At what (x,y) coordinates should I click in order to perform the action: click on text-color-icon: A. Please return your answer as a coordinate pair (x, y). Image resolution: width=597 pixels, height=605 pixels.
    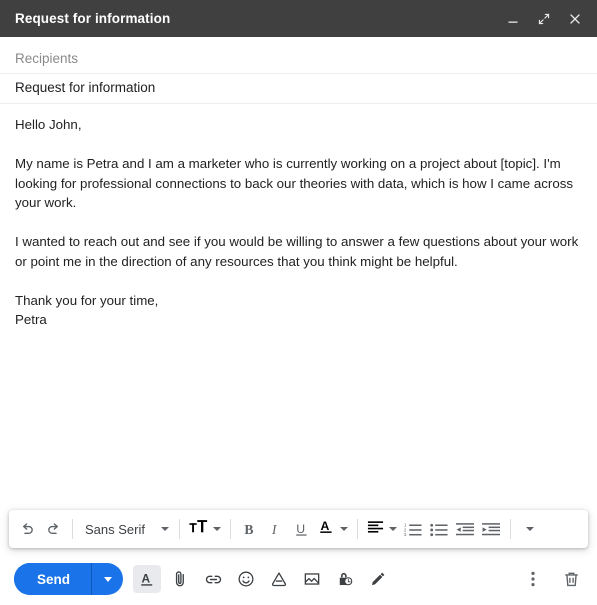
    Looking at the image, I should click on (326, 529).